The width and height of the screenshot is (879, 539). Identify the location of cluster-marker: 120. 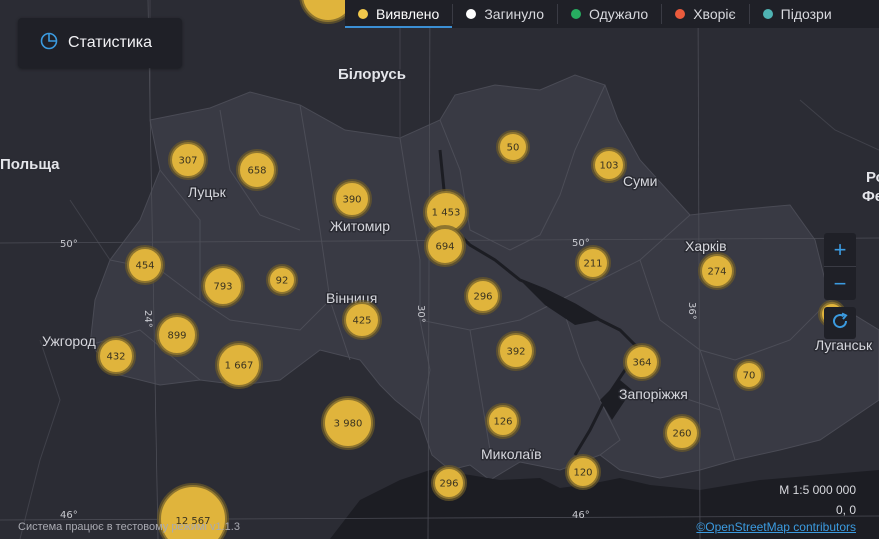
(583, 472).